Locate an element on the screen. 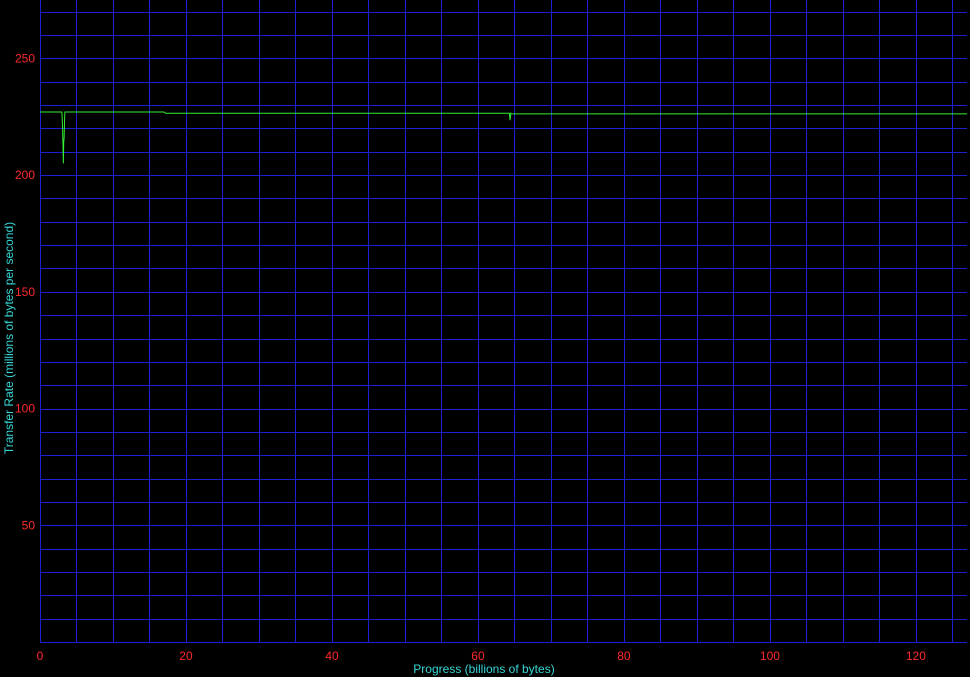 The width and height of the screenshot is (970, 677). x-tick-label: 60 is located at coordinates (478, 656).